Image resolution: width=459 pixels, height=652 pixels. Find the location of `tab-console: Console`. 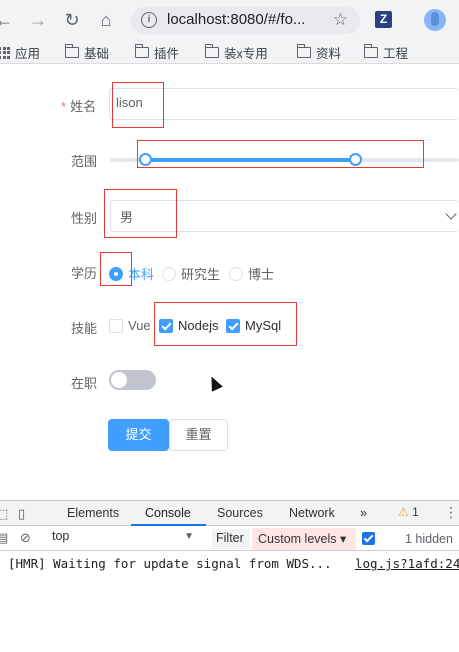

tab-console: Console is located at coordinates (168, 513).